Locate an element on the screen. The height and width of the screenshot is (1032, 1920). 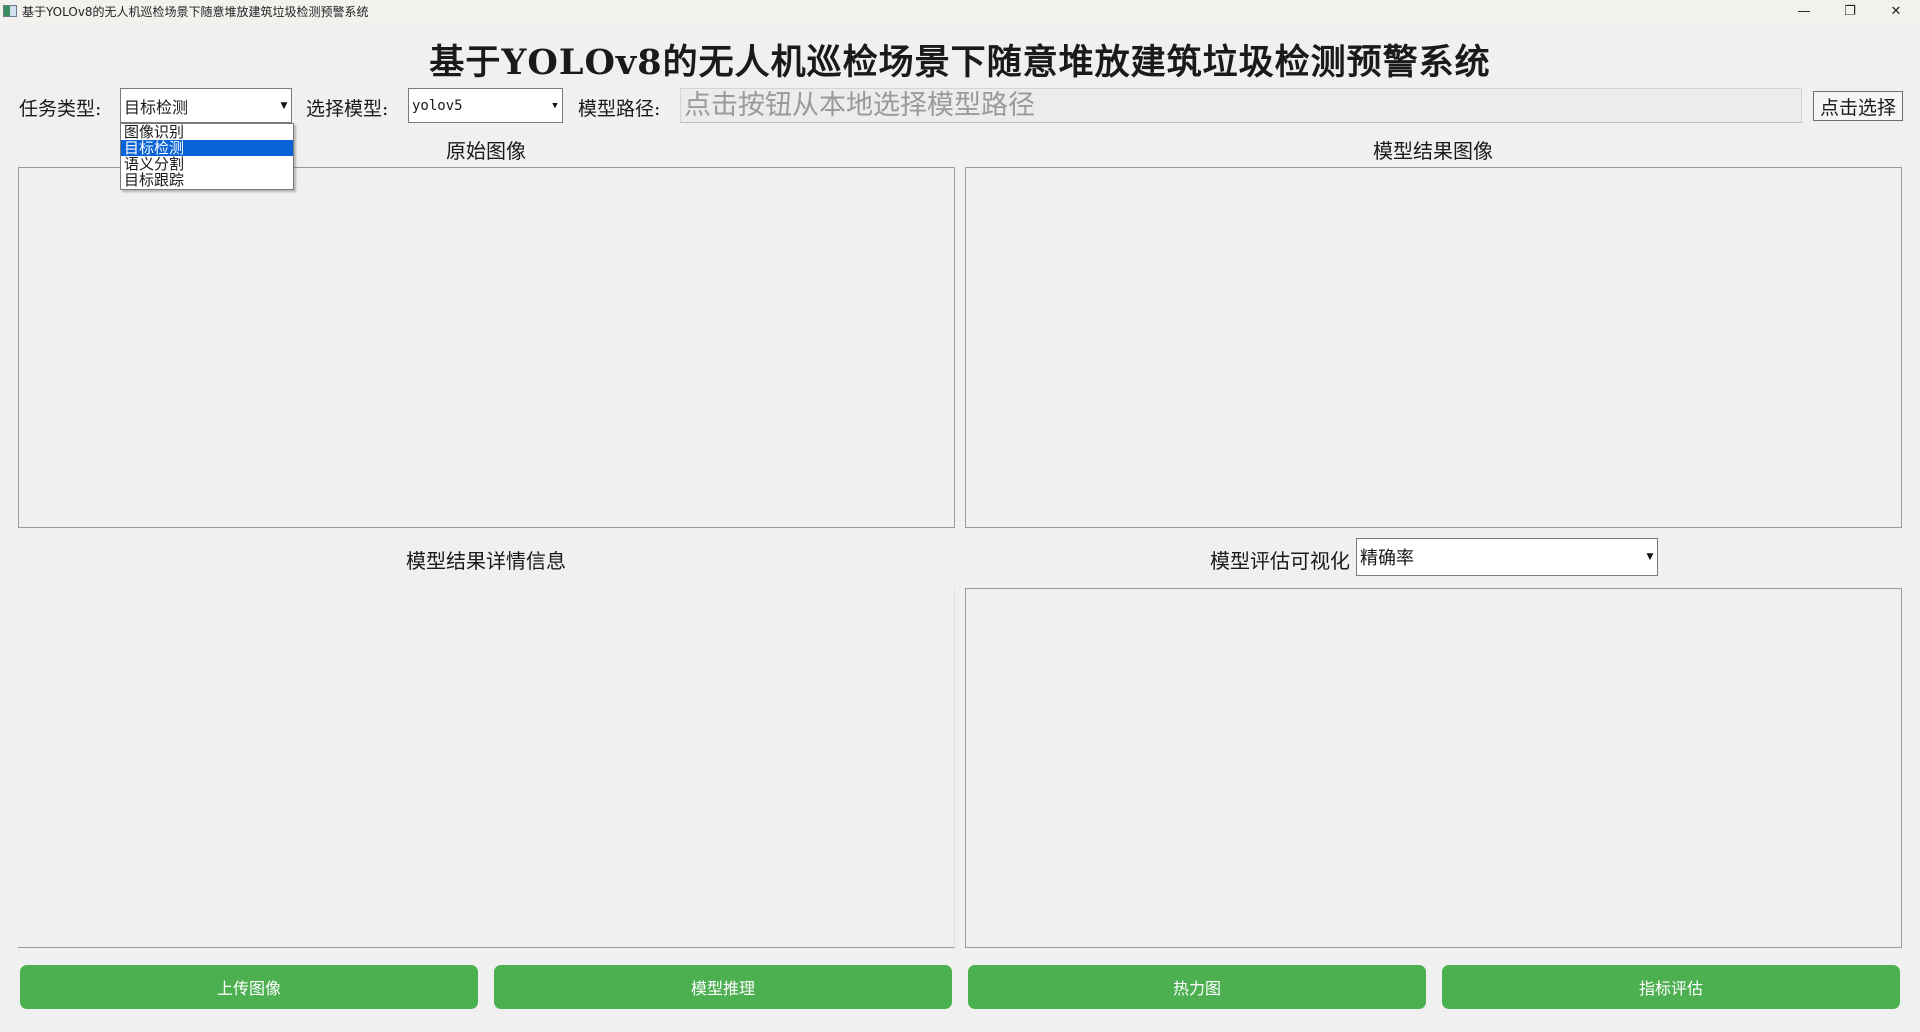
minimize-button: — is located at coordinates (1804, 11).